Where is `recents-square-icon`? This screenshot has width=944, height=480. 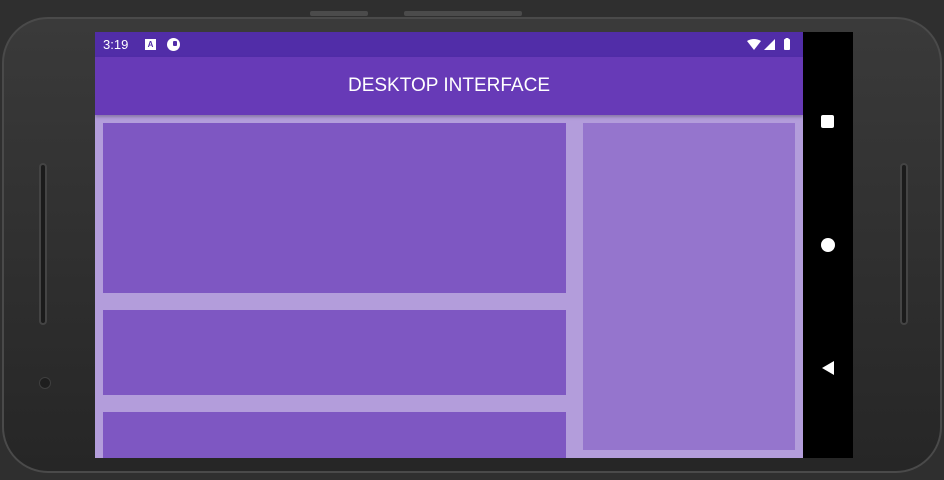 recents-square-icon is located at coordinates (827, 121).